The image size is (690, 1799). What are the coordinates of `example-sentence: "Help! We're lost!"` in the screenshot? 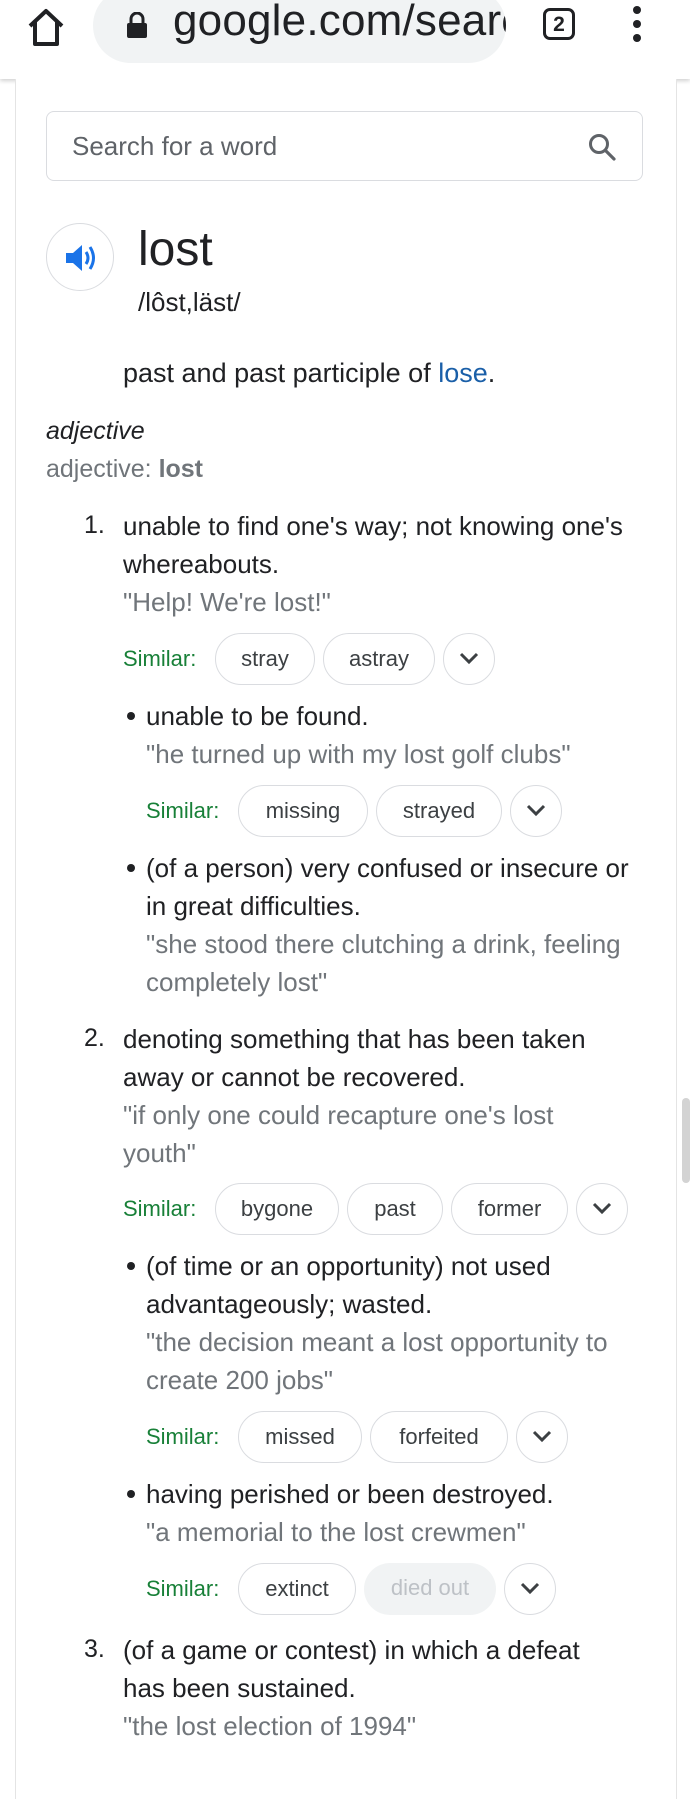 It's located at (227, 602).